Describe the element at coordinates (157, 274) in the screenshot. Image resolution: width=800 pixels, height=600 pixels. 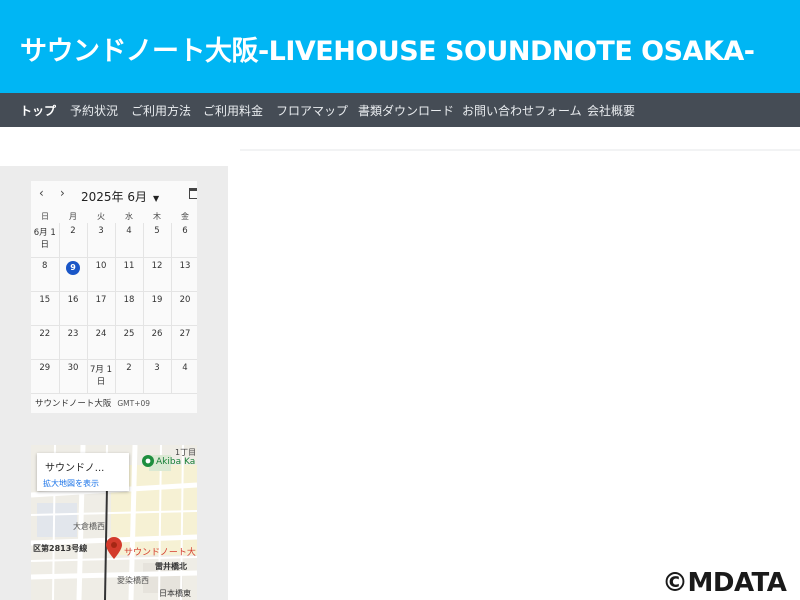
I see `calendar-day: 12` at that location.